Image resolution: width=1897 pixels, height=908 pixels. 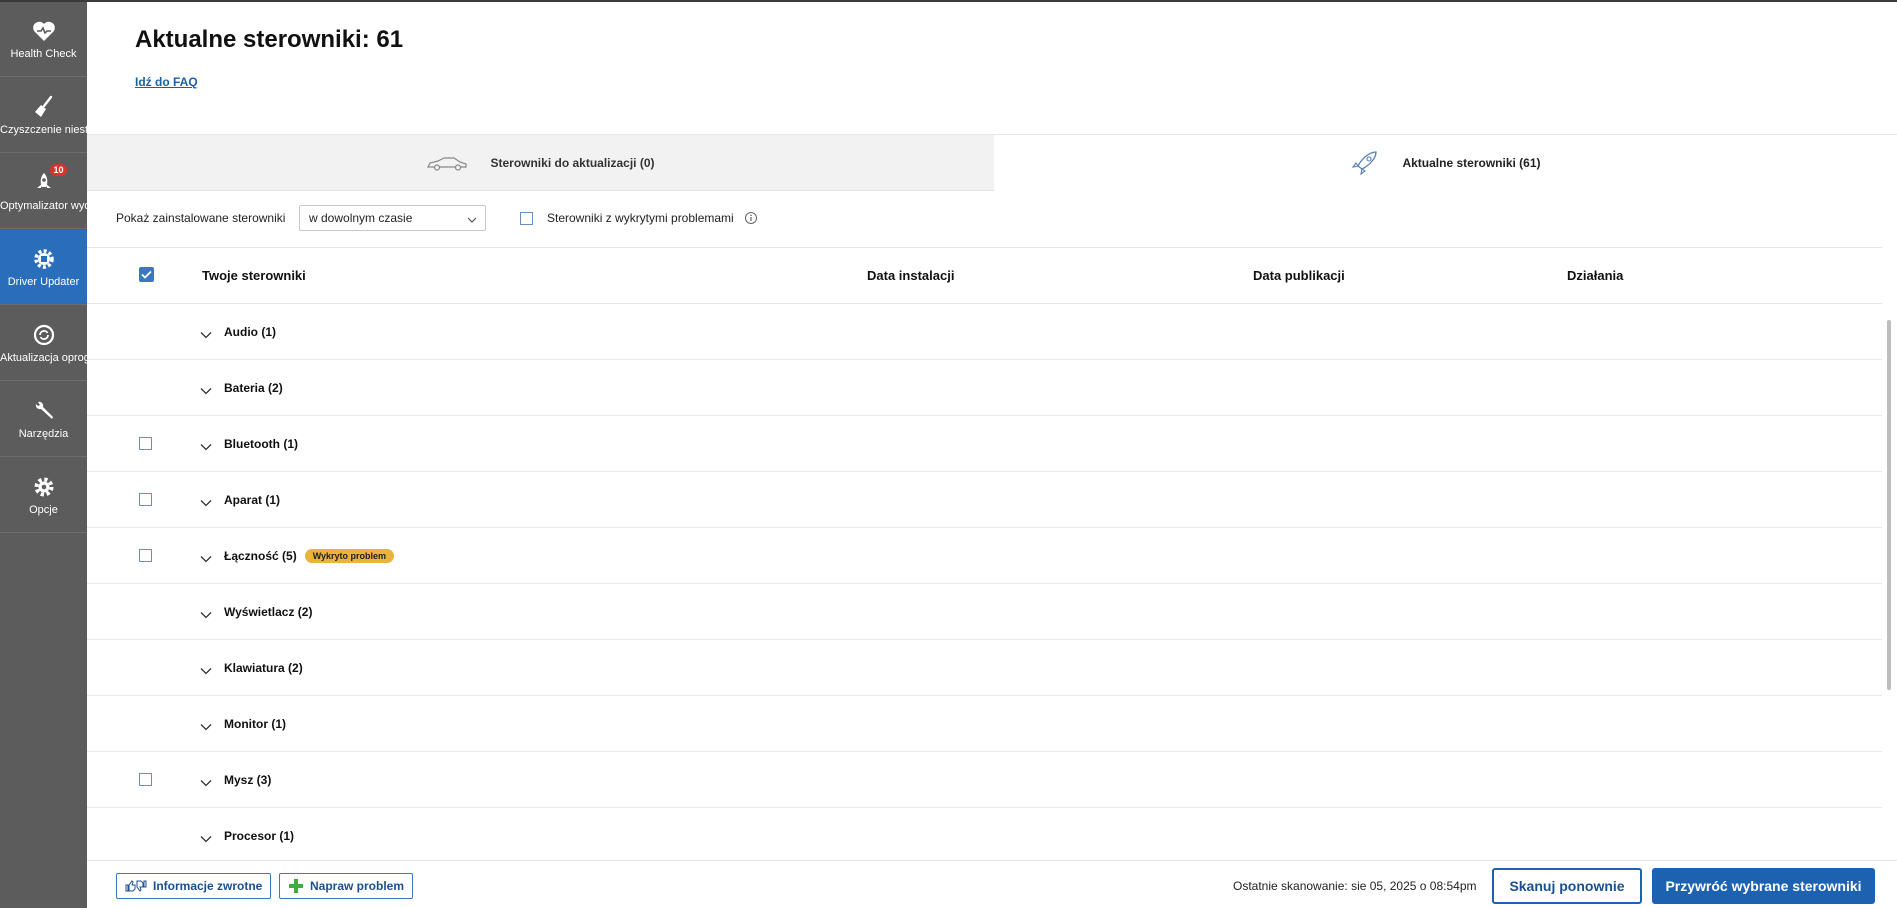 What do you see at coordinates (751, 220) in the screenshot?
I see `info-icon` at bounding box center [751, 220].